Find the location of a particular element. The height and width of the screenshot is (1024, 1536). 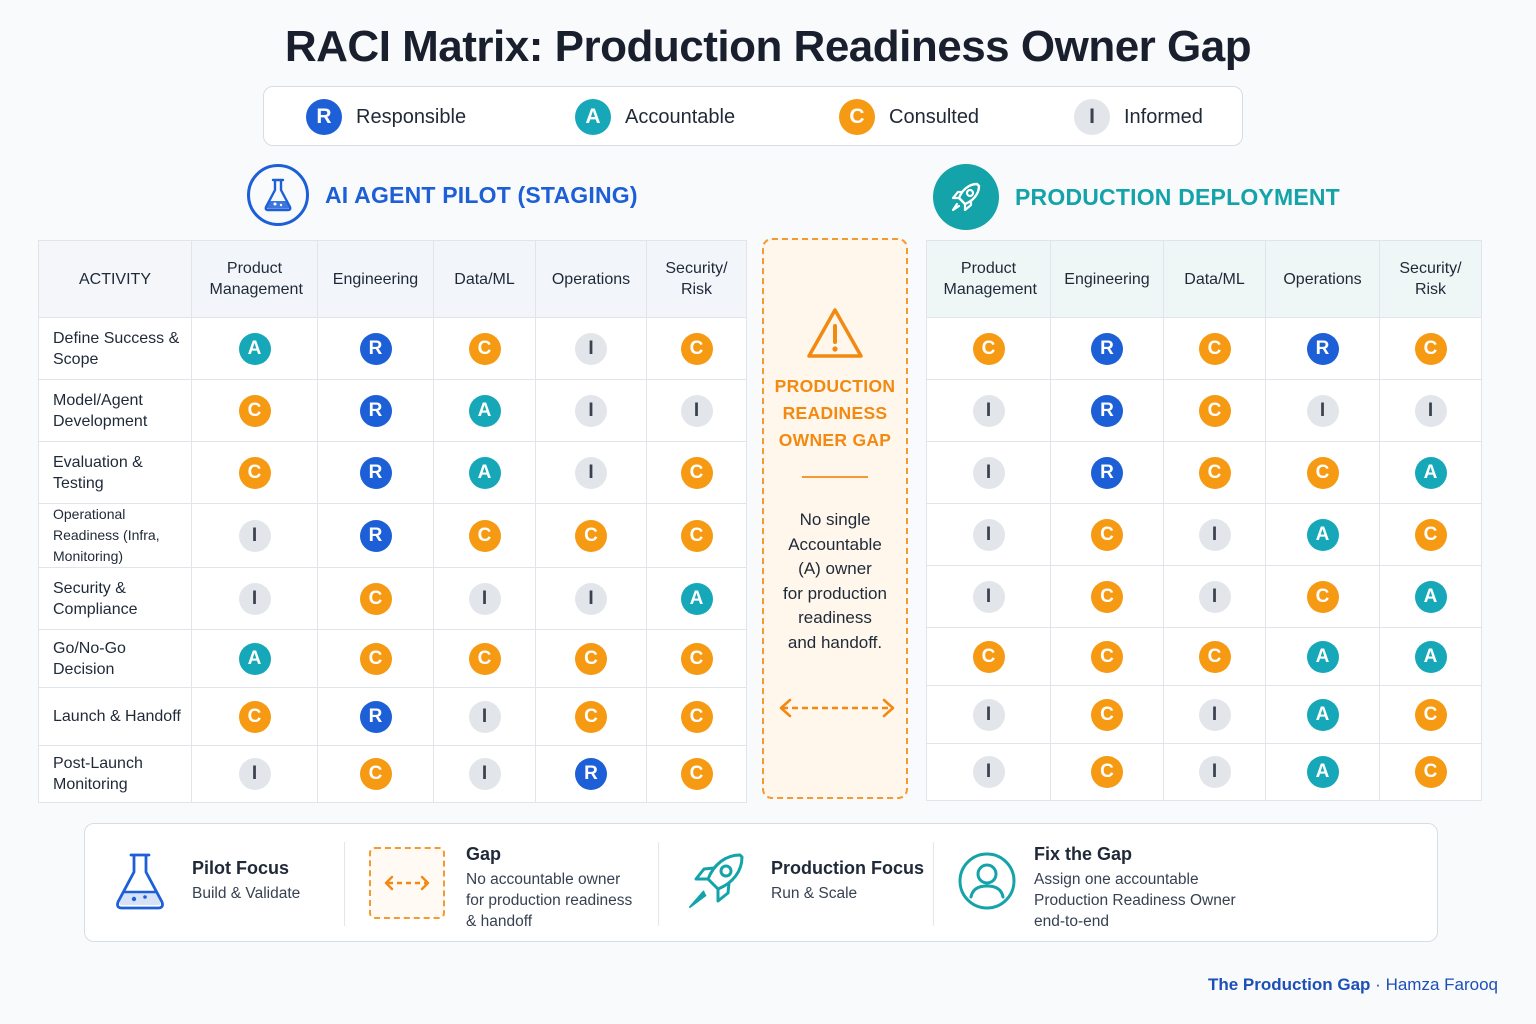

table-row: Evaluation & Testing C R A I C is located at coordinates (392, 472).